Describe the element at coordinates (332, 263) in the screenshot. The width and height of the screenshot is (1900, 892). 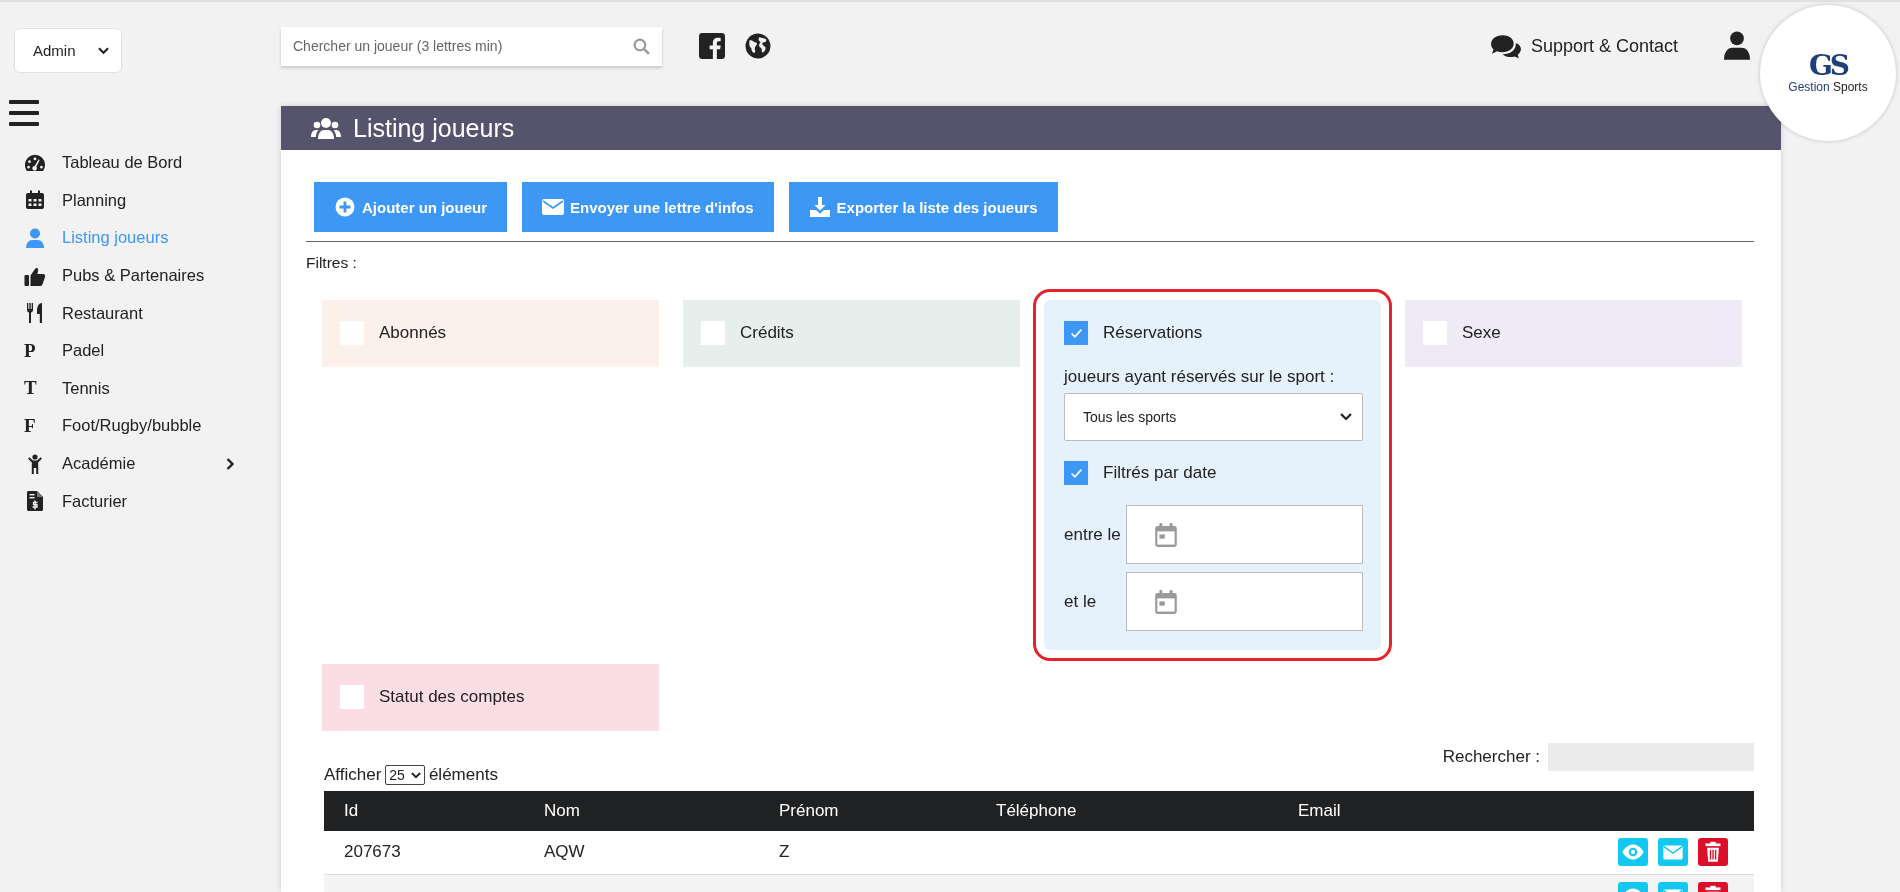
I see `filters-label: Filtres :` at that location.